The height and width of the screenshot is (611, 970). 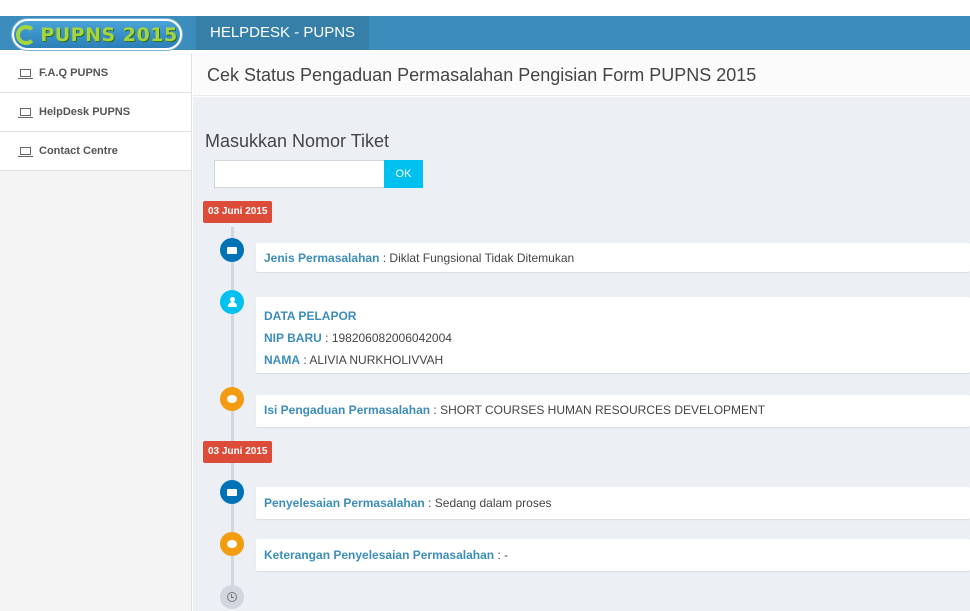 I want to click on nama-key: NAMA, so click(x=282, y=360).